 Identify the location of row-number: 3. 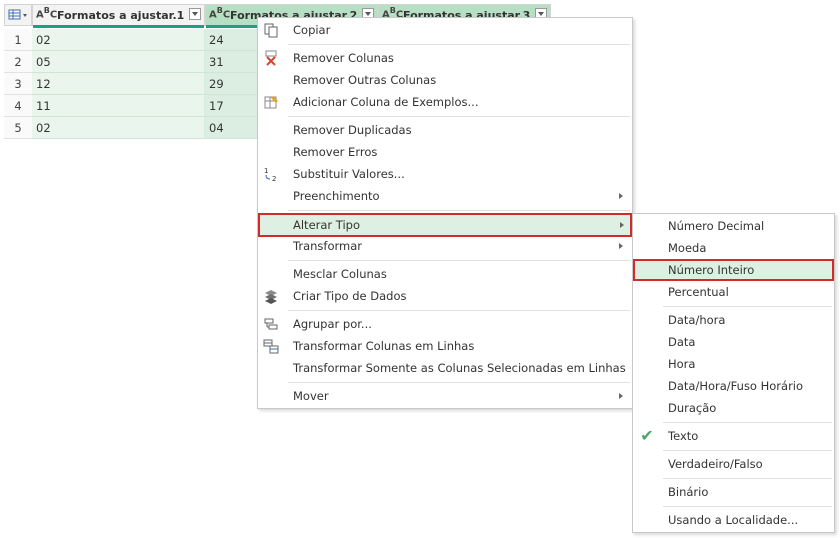
(18, 84).